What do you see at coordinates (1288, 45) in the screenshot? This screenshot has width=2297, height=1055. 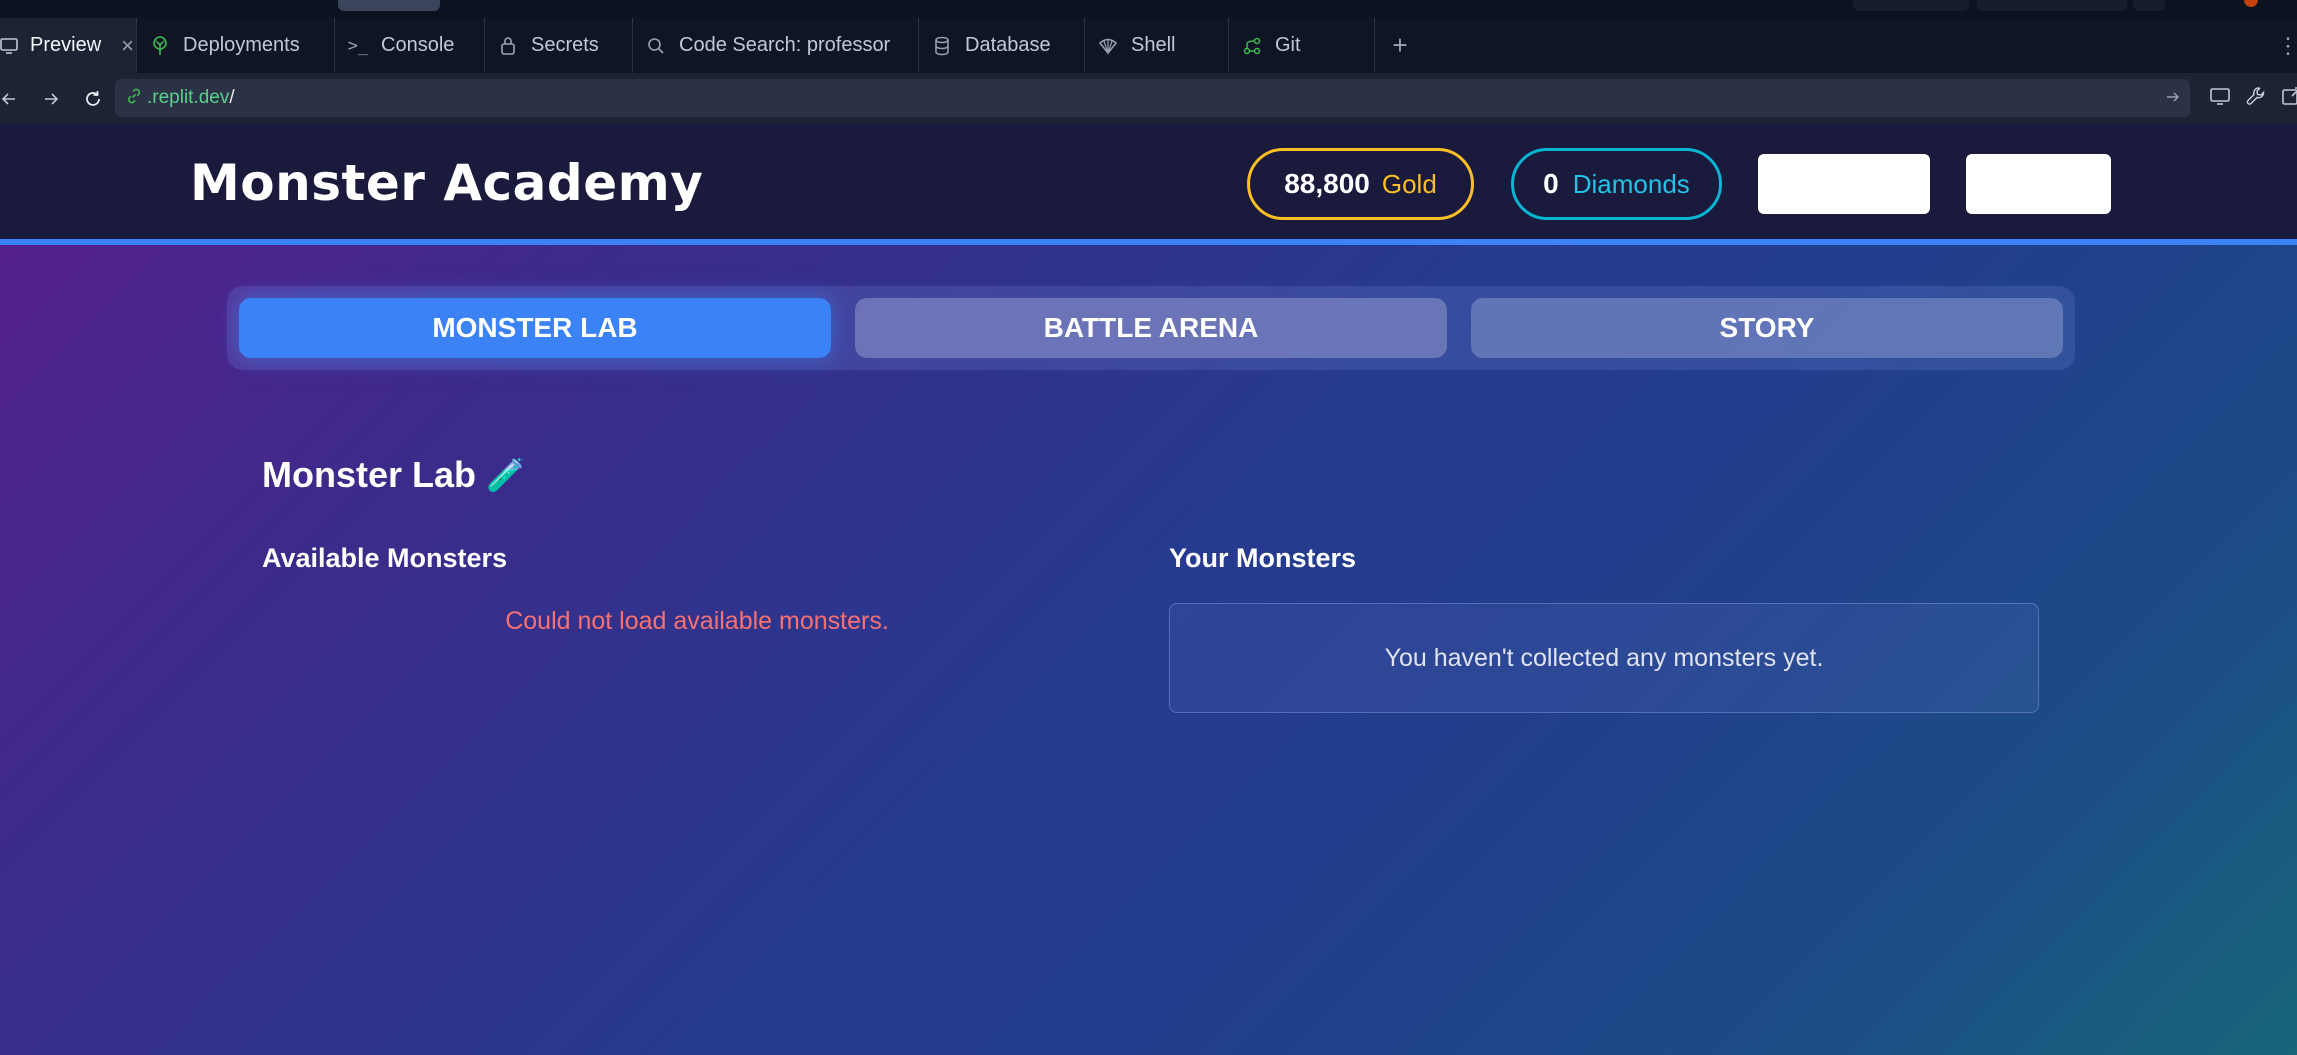 I see `tab-label: Git` at bounding box center [1288, 45].